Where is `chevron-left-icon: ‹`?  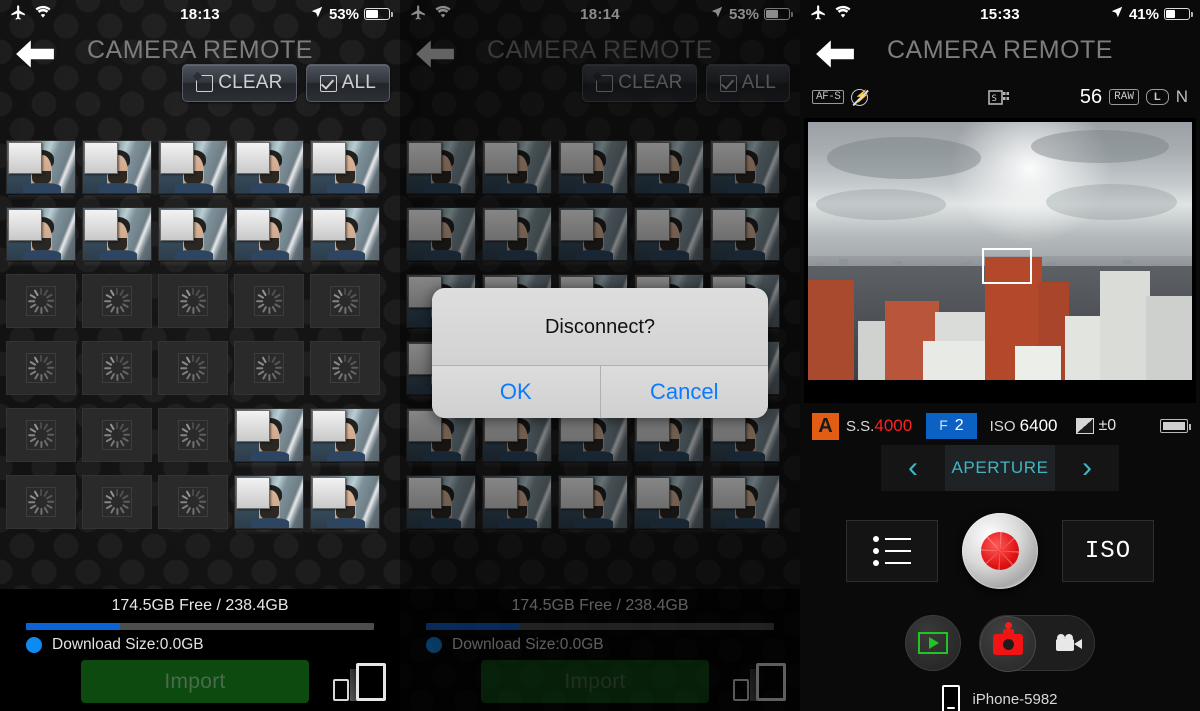 chevron-left-icon: ‹ is located at coordinates (913, 468).